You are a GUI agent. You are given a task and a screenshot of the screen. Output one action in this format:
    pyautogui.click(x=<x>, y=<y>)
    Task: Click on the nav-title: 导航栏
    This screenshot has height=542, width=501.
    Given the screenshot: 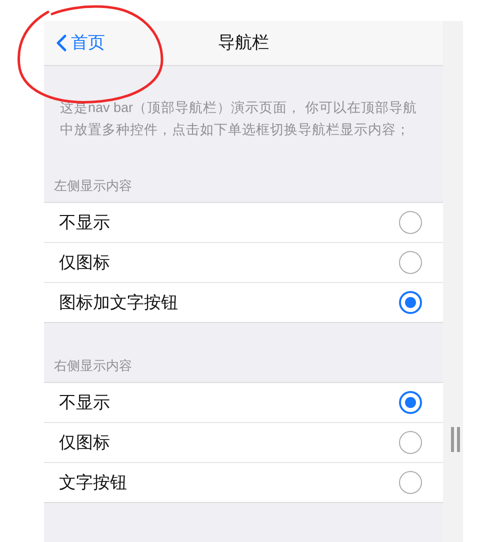 What is the action you would take?
    pyautogui.click(x=243, y=43)
    